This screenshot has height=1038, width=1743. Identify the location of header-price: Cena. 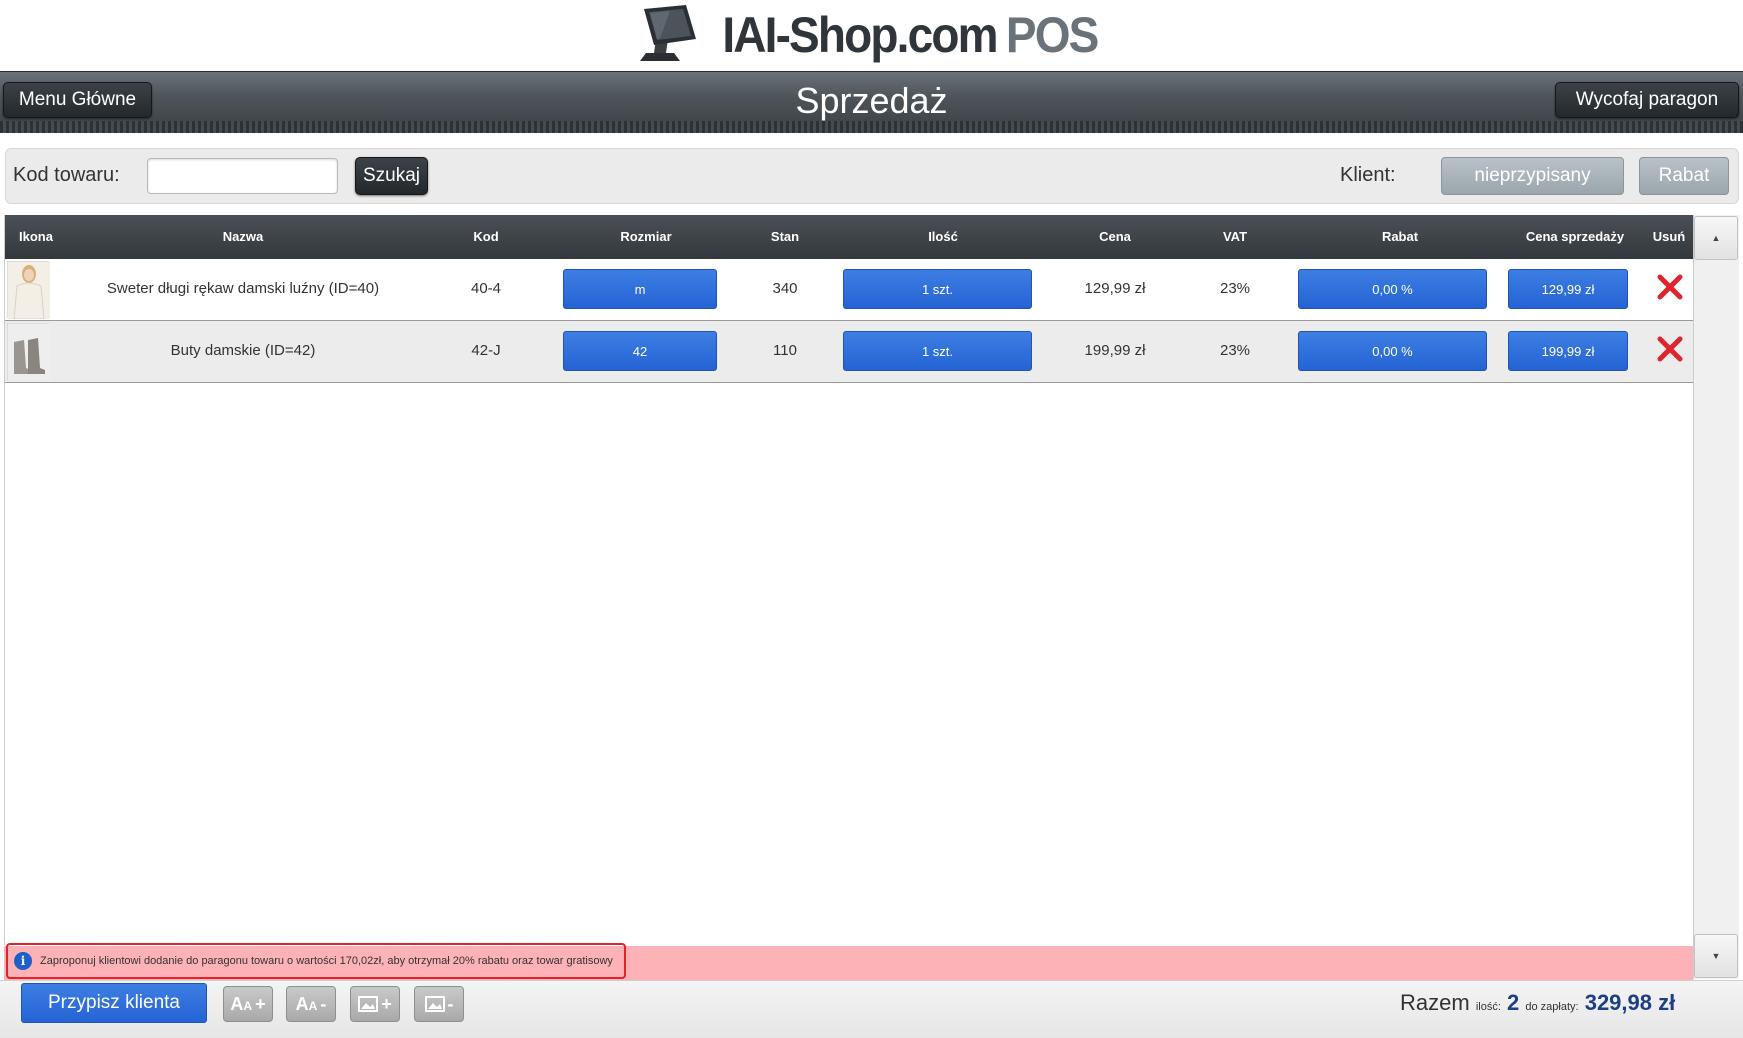
(1115, 236).